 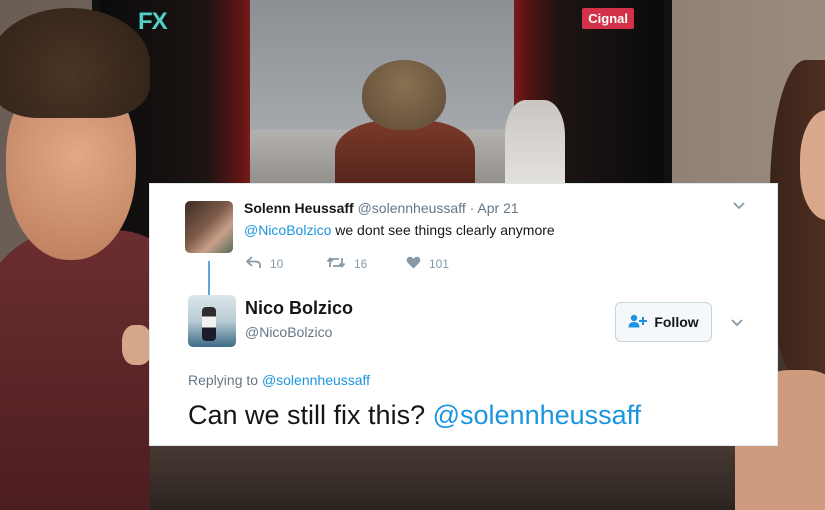 What do you see at coordinates (445, 230) in the screenshot?
I see `original-tweet-body: we dont see things clearly anymore` at bounding box center [445, 230].